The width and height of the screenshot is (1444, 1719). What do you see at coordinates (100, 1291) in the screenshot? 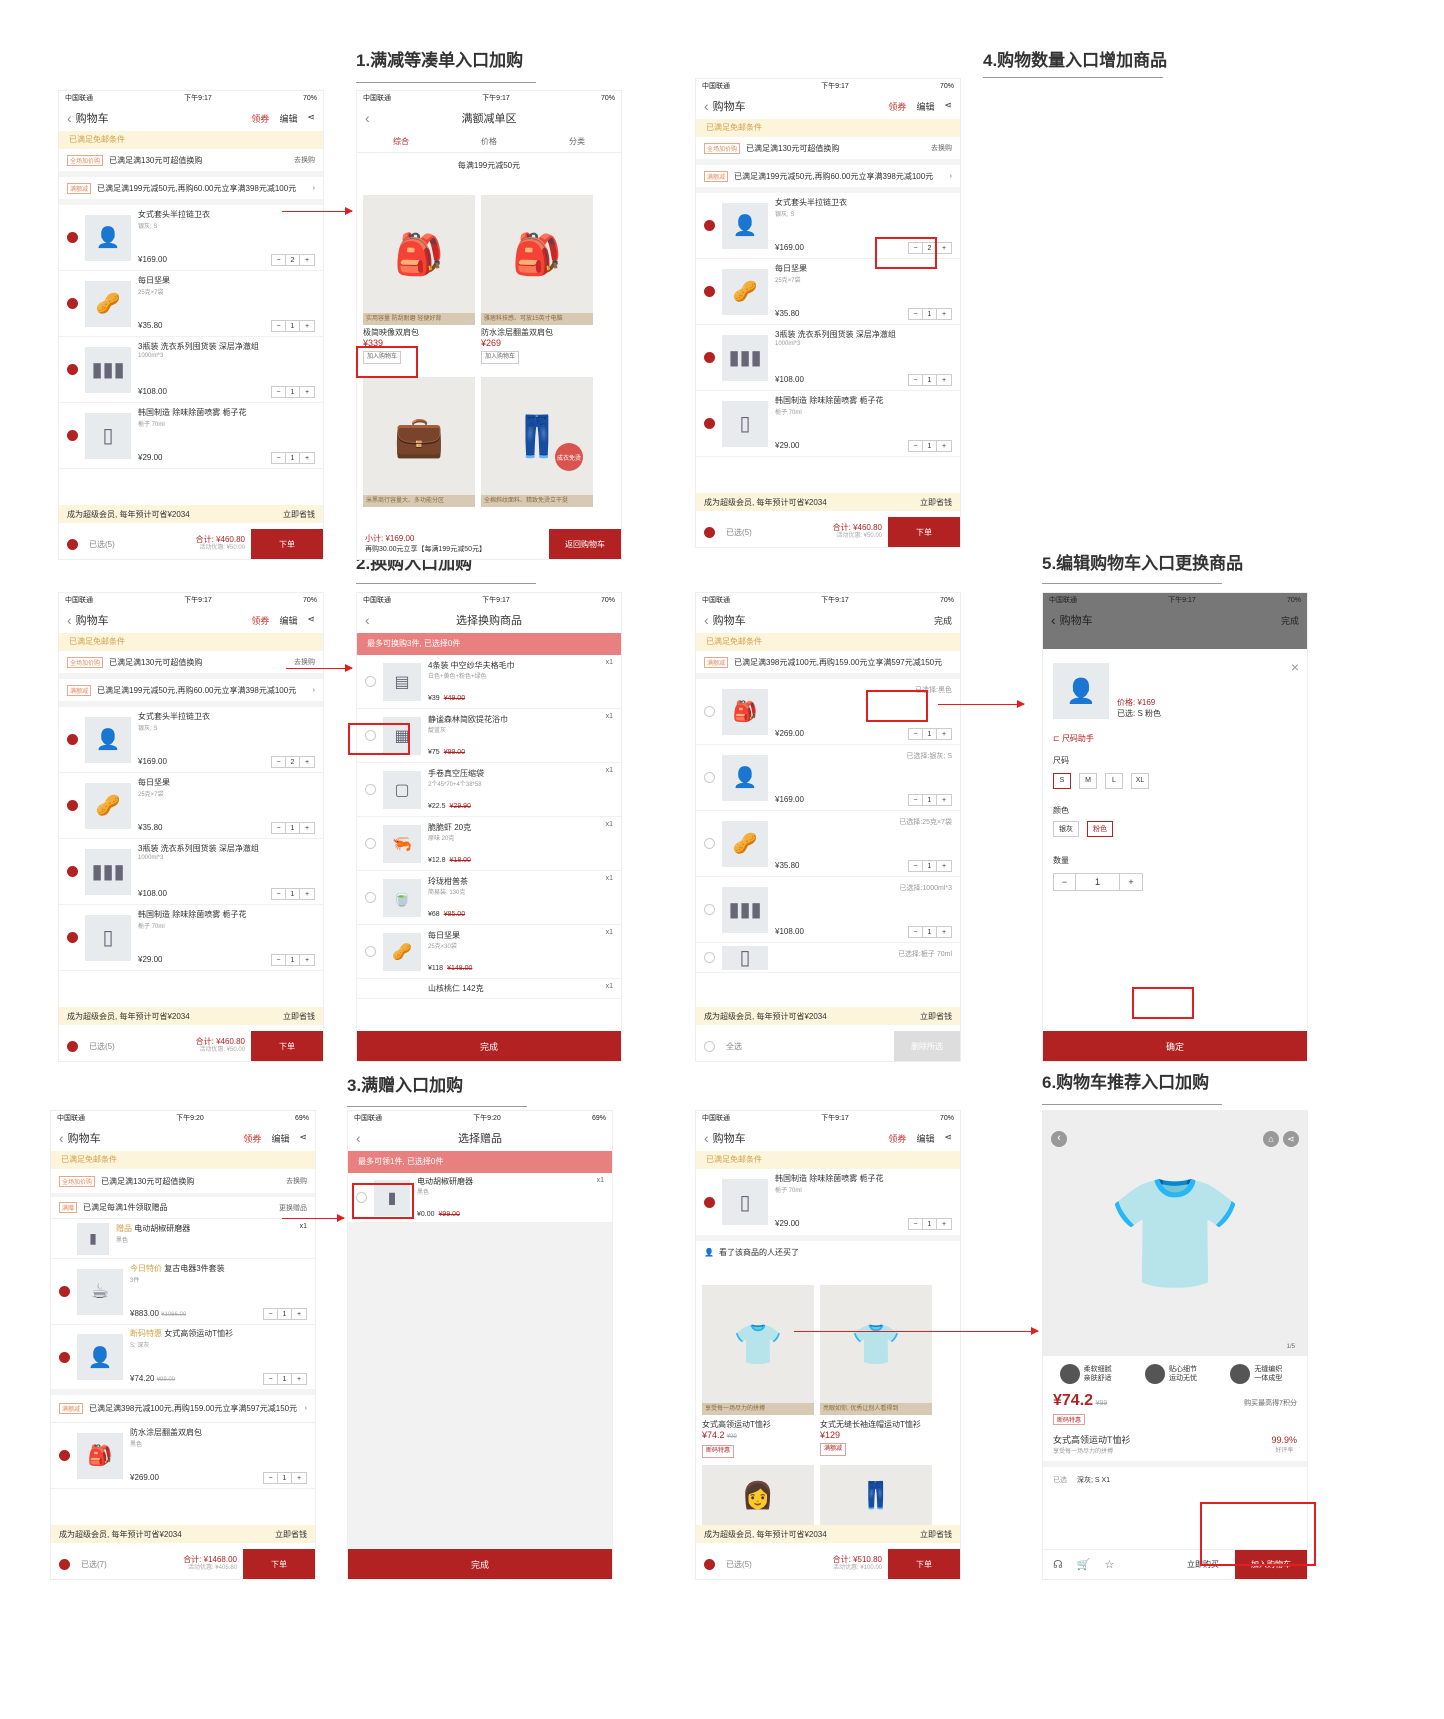
I see `product-image: ☕` at bounding box center [100, 1291].